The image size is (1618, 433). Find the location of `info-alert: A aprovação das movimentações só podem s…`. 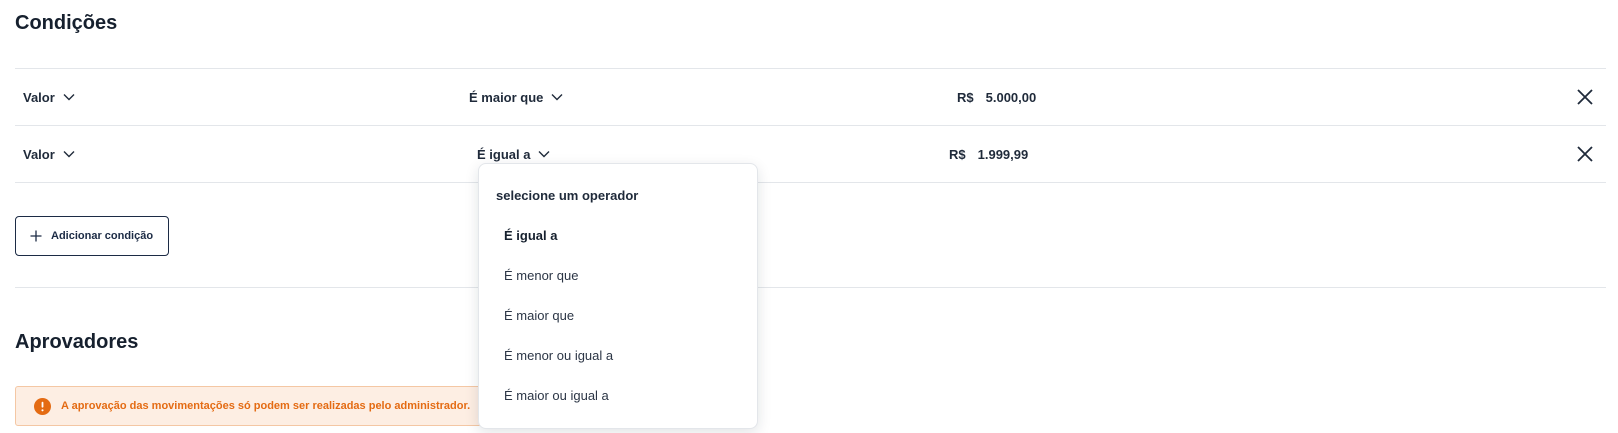

info-alert: A aprovação das movimentações só podem s… is located at coordinates (250, 406).